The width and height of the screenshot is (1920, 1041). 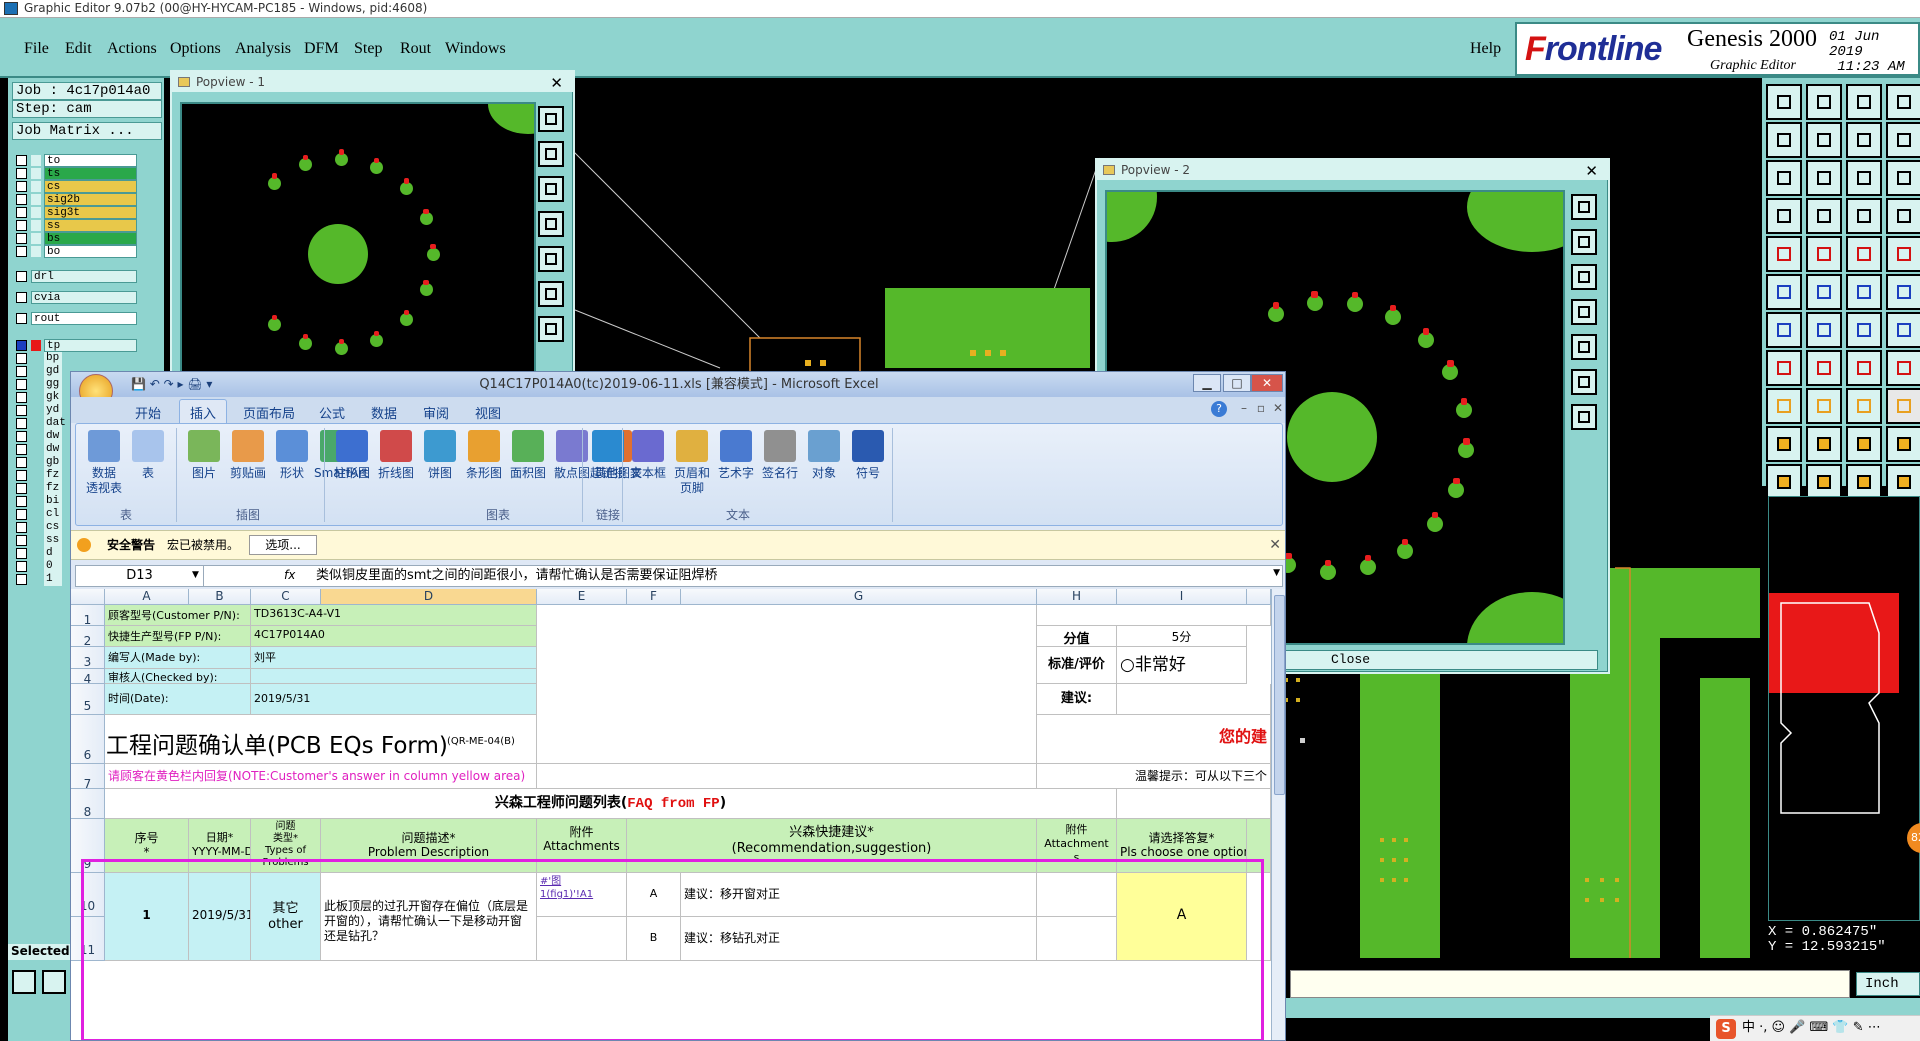 What do you see at coordinates (178, 676) in the screenshot?
I see `cell-a4: 审核人(Checked by):` at bounding box center [178, 676].